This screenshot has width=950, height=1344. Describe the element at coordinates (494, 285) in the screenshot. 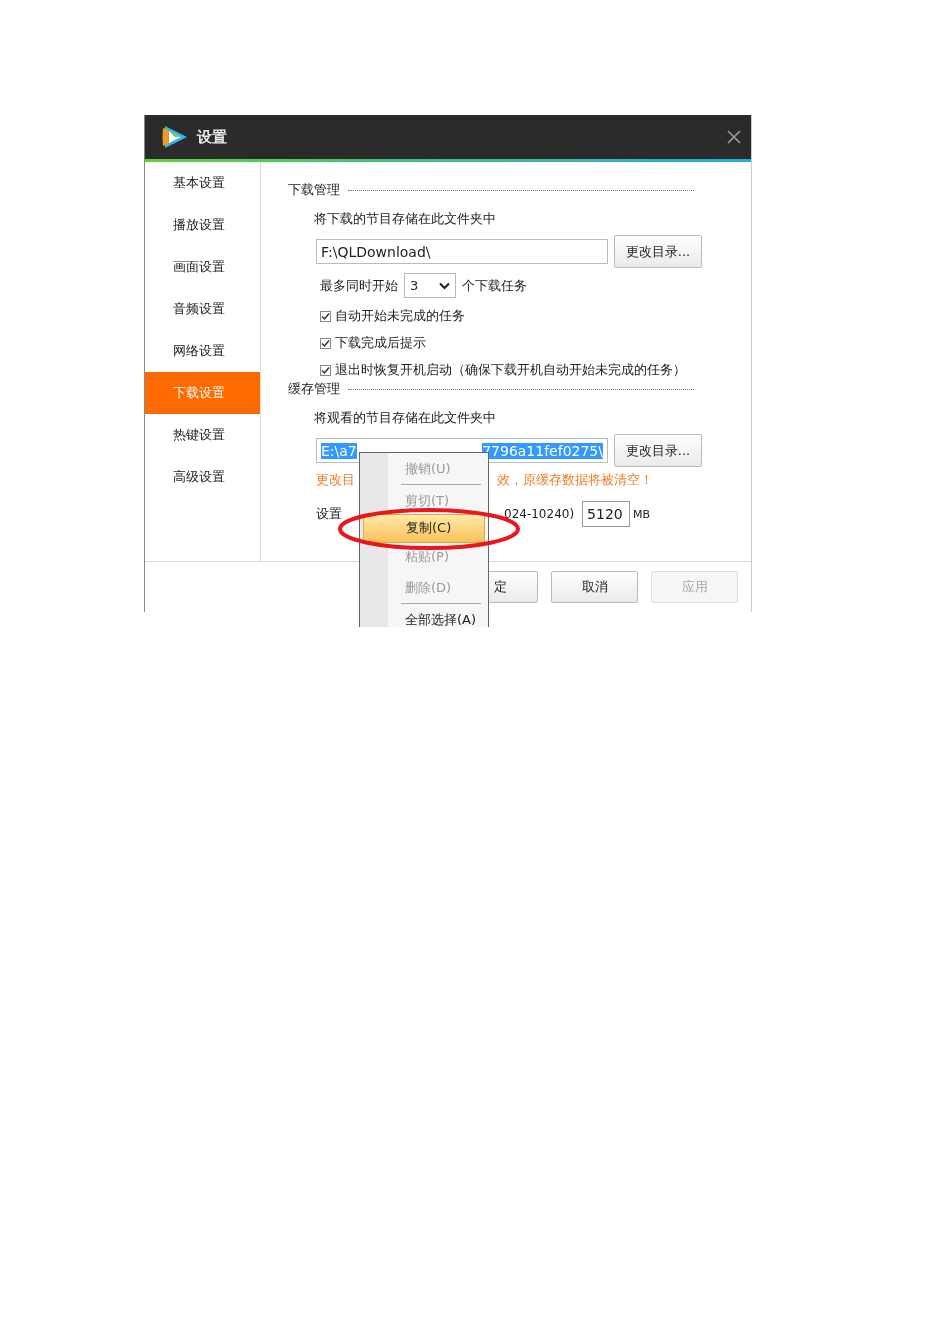

I see `tasks-suffix-label: 个下载任务` at that location.